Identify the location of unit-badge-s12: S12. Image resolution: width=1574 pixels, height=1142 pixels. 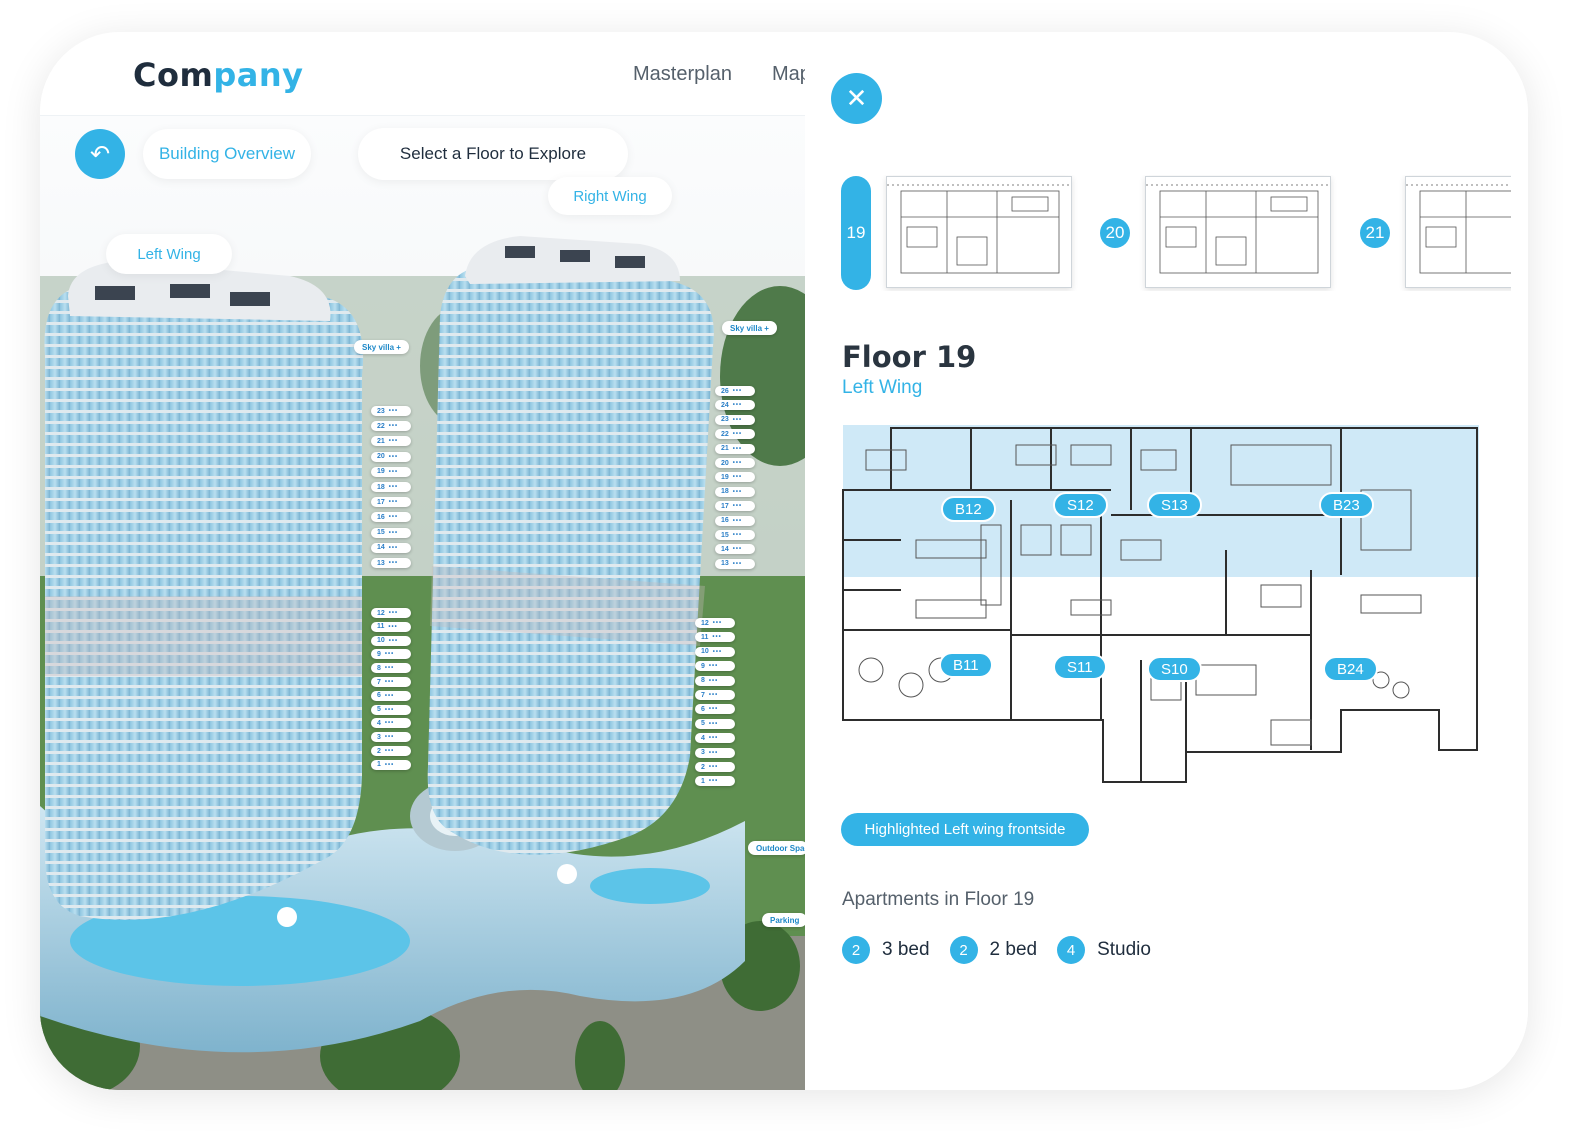
(1080, 505).